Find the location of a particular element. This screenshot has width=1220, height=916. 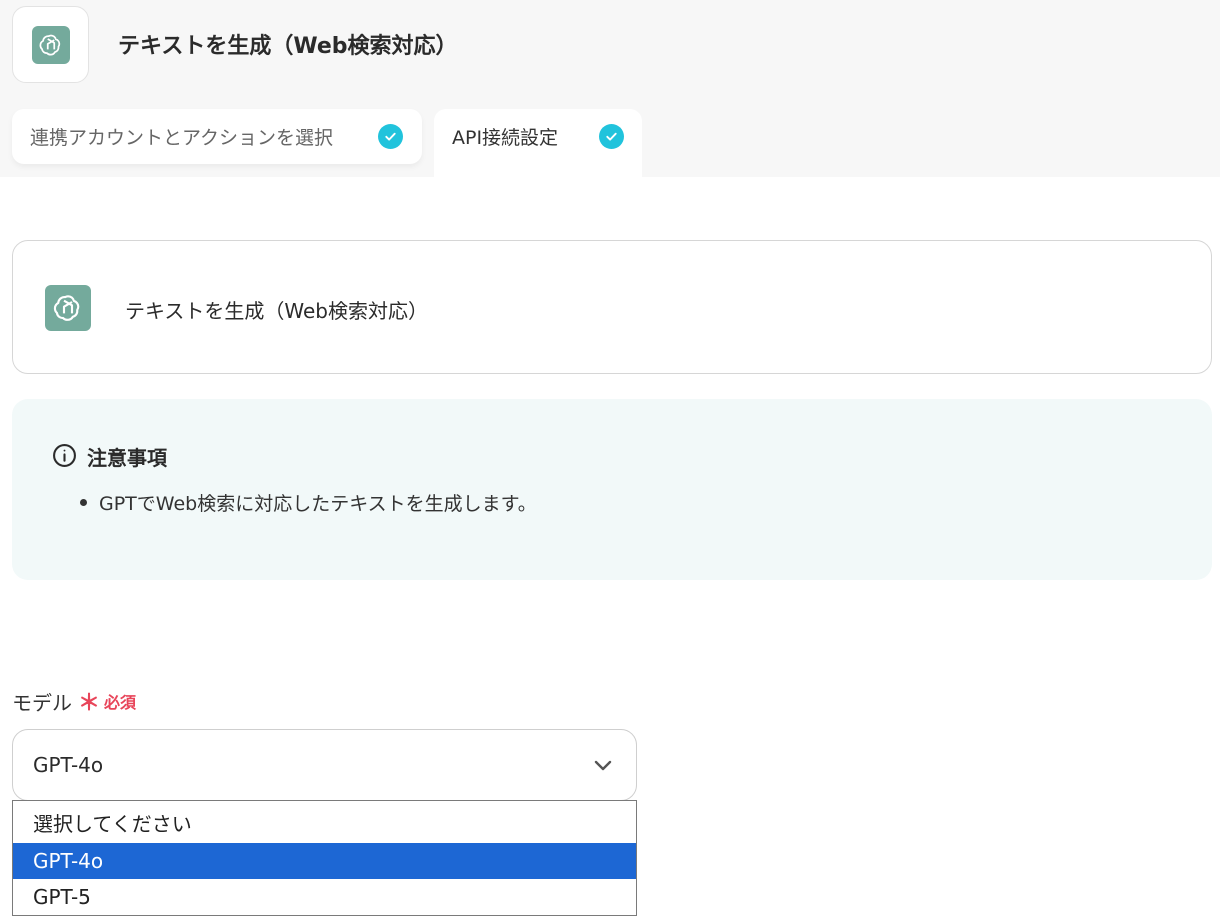

tab-account-action-label: 連携アカウントとアクションを選択 is located at coordinates (182, 138).